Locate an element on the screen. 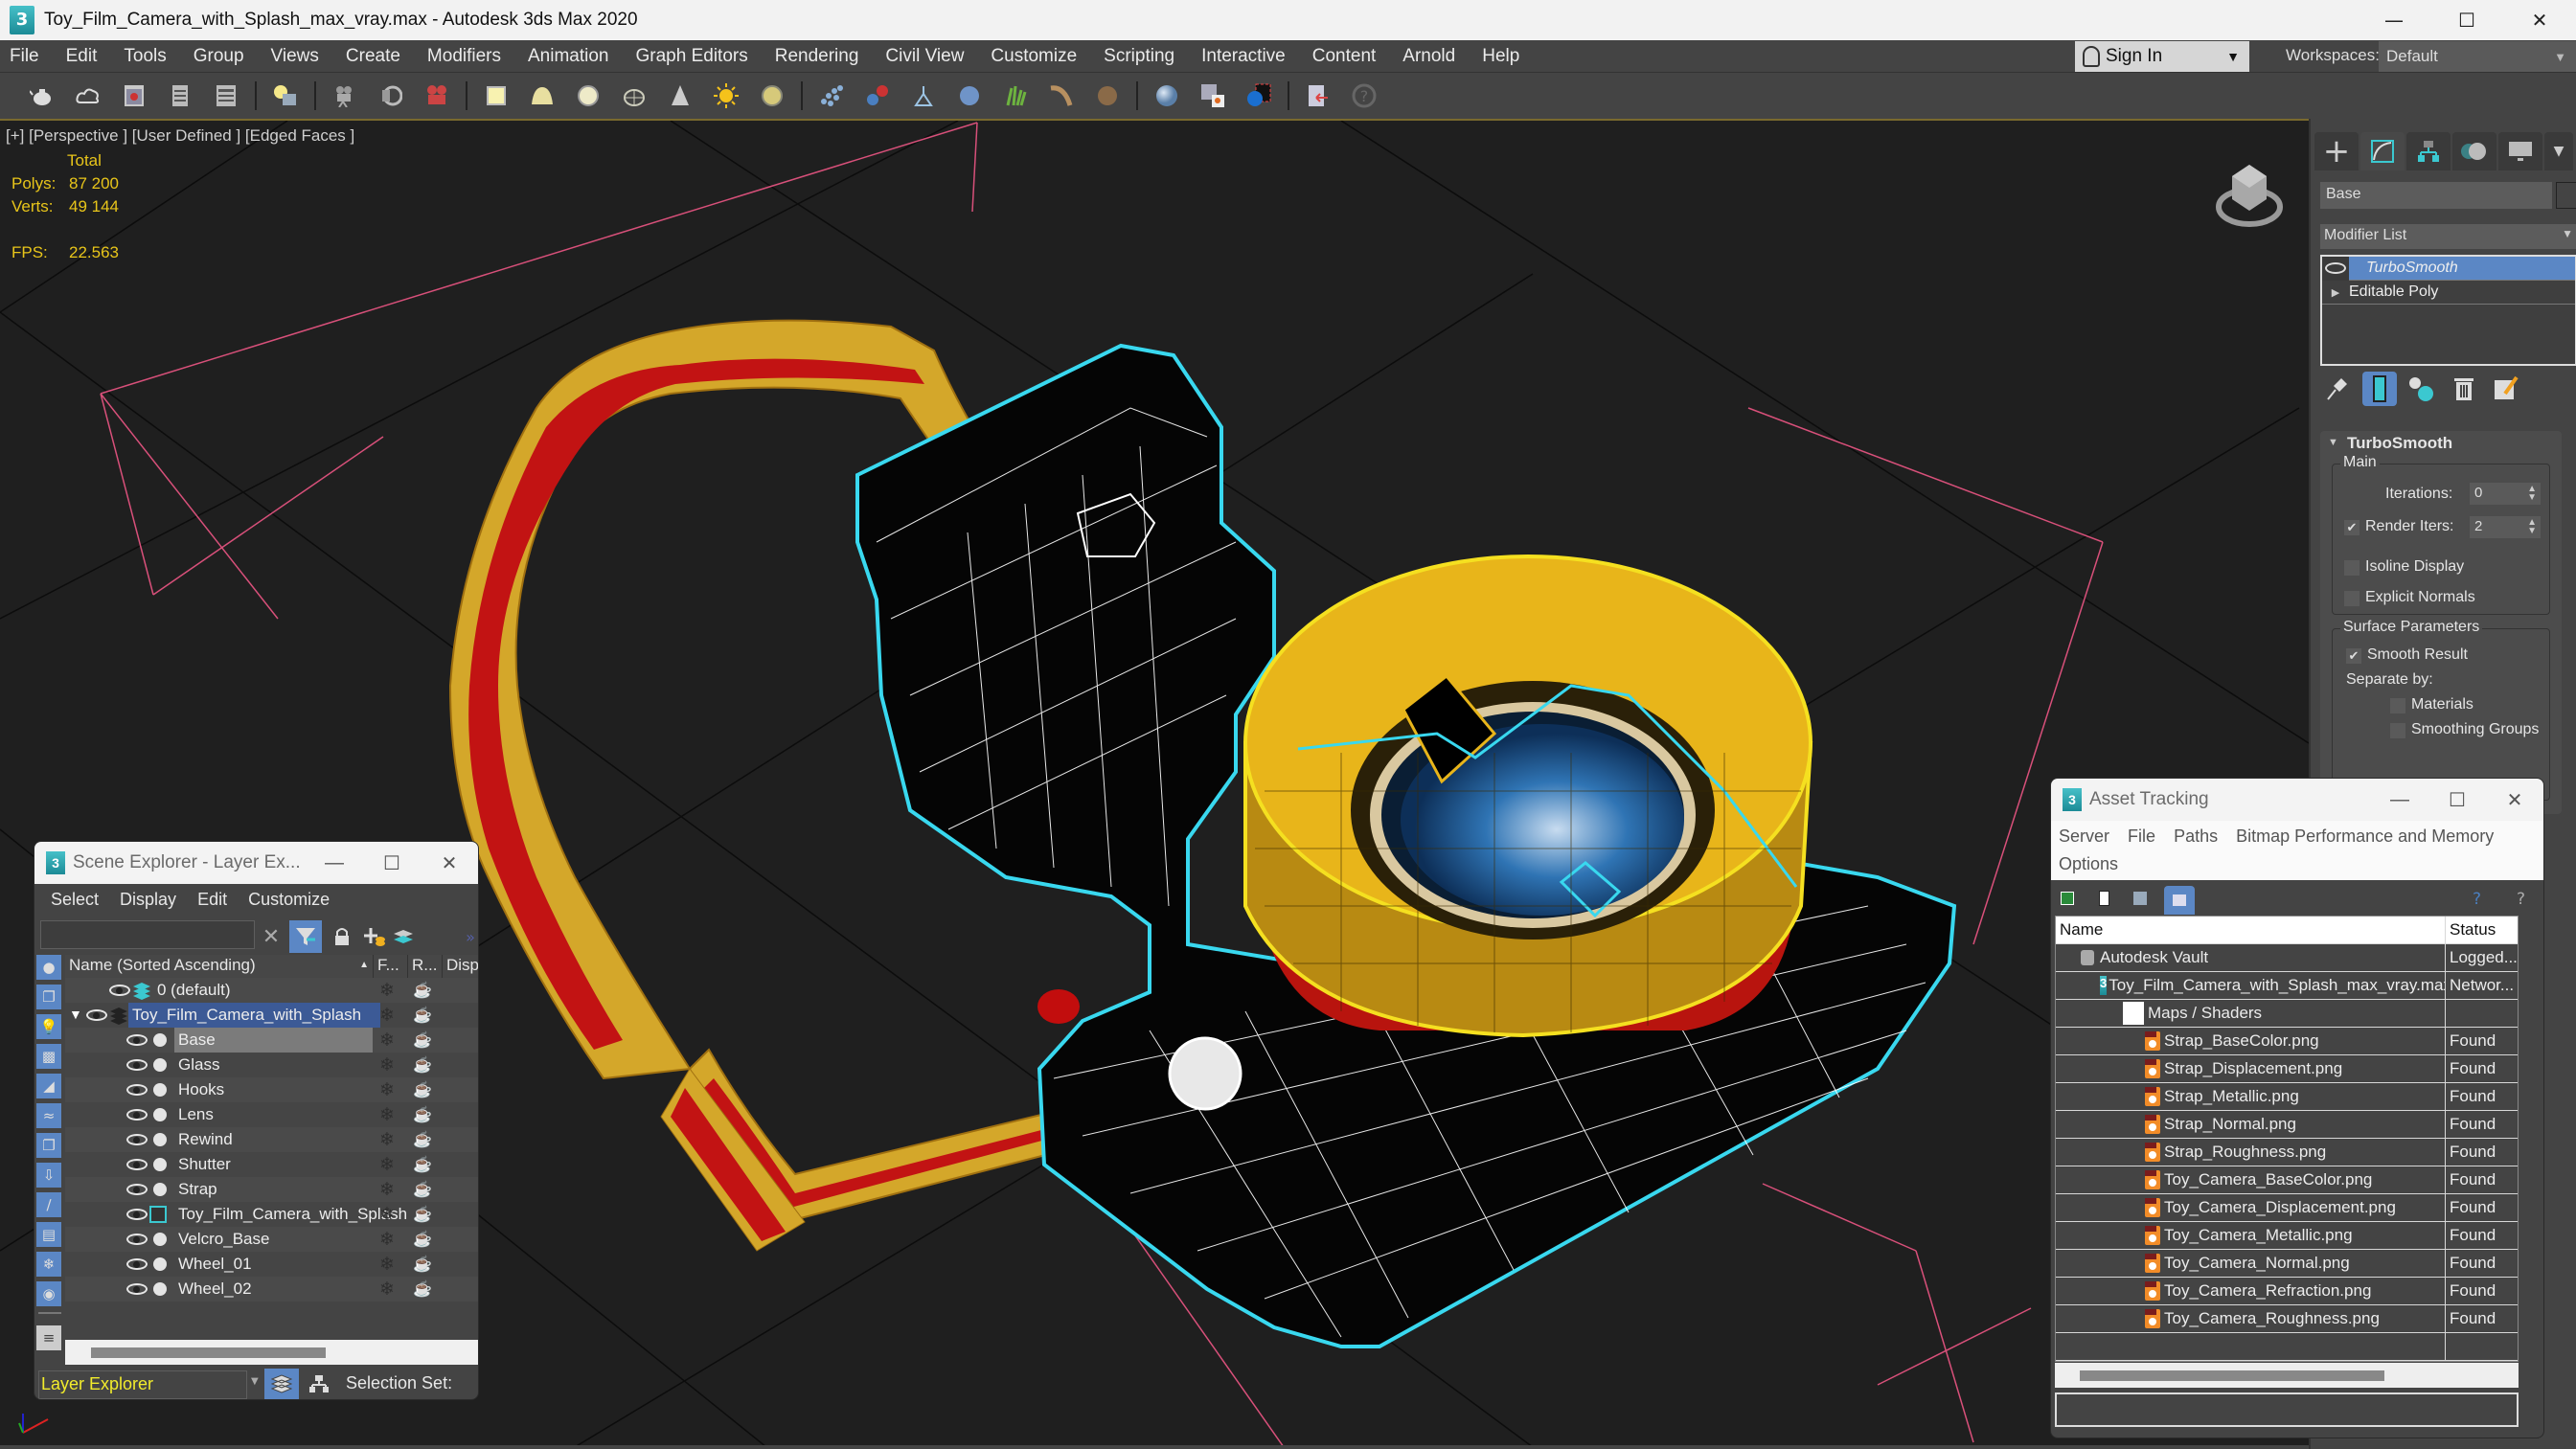 The image size is (2576, 1449). menu-options: Options is located at coordinates (2088, 863).